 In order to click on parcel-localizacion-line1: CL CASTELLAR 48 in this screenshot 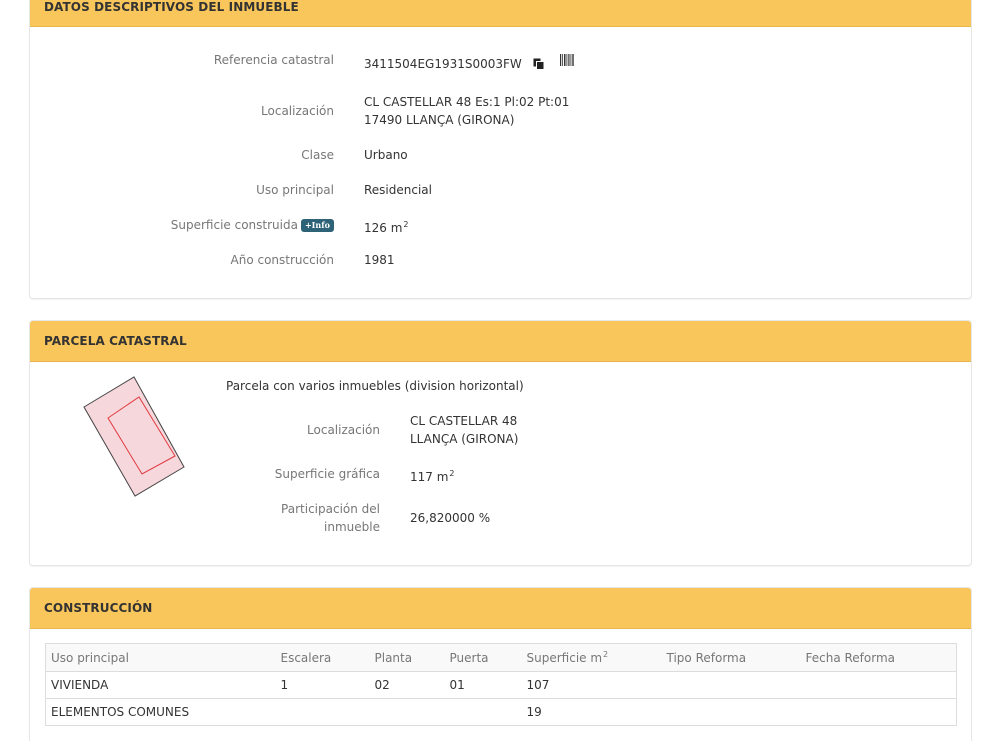, I will do `click(464, 421)`.